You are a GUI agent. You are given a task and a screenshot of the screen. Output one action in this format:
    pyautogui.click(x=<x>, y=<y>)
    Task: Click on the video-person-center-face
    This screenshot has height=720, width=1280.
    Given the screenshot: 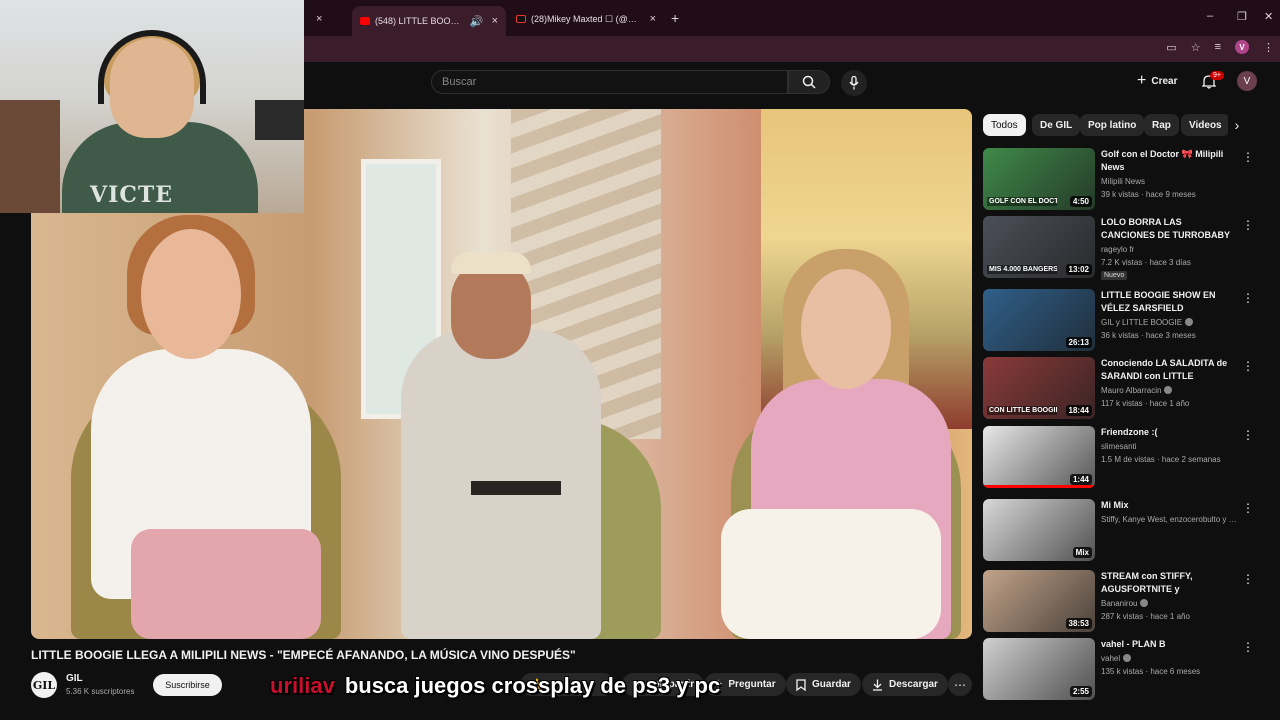 What is the action you would take?
    pyautogui.click(x=491, y=309)
    